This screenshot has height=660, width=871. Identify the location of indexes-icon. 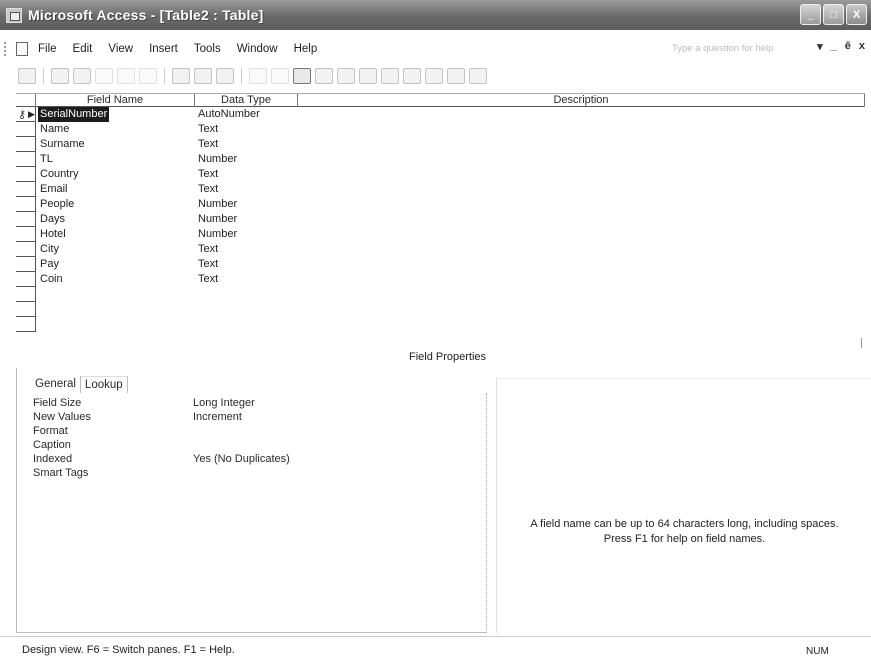
(324, 76).